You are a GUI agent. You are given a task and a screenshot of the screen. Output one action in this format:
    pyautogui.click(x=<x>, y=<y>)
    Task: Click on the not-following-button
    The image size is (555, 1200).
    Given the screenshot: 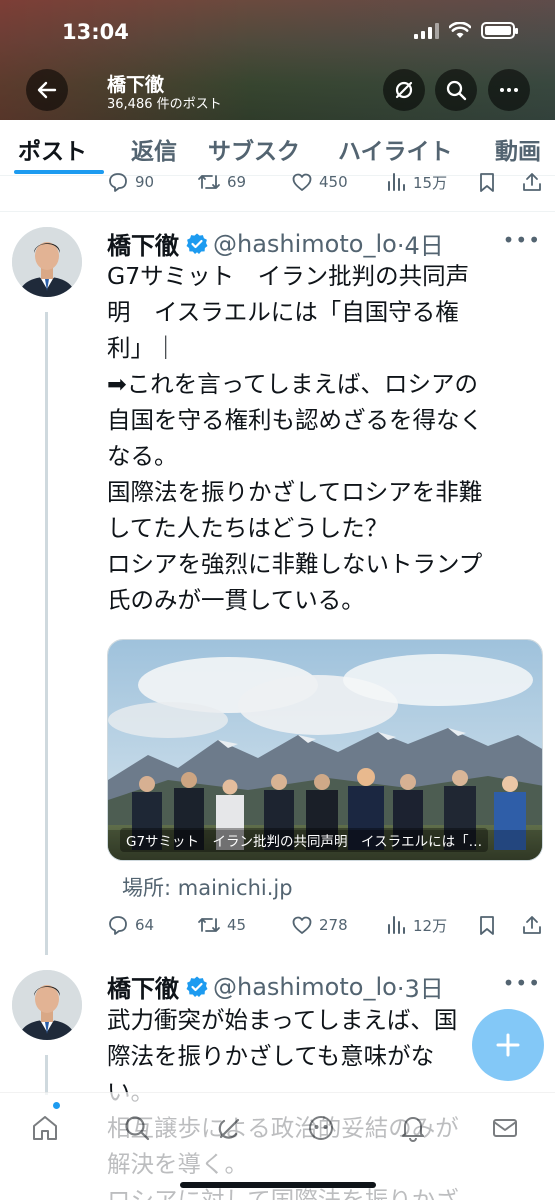 What is the action you would take?
    pyautogui.click(x=404, y=90)
    